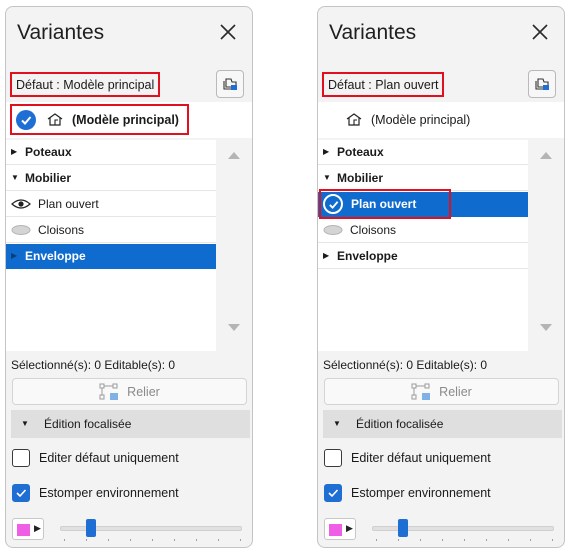 The image size is (565, 552). Describe the element at coordinates (85, 84) in the screenshot. I see `default-variant-label: Défaut : Modèle principal` at that location.